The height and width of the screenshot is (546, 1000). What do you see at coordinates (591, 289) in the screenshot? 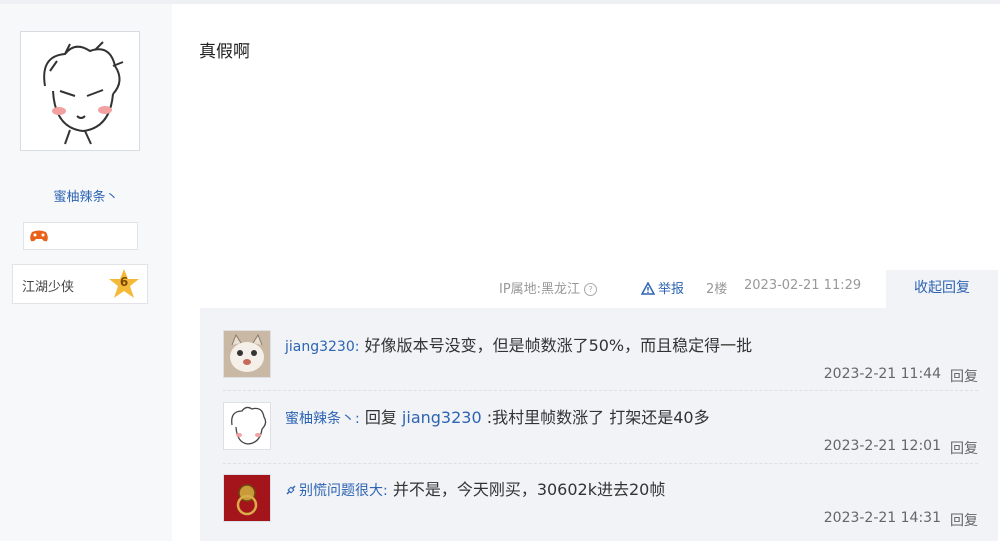
I see `question-circle-icon: ?` at bounding box center [591, 289].